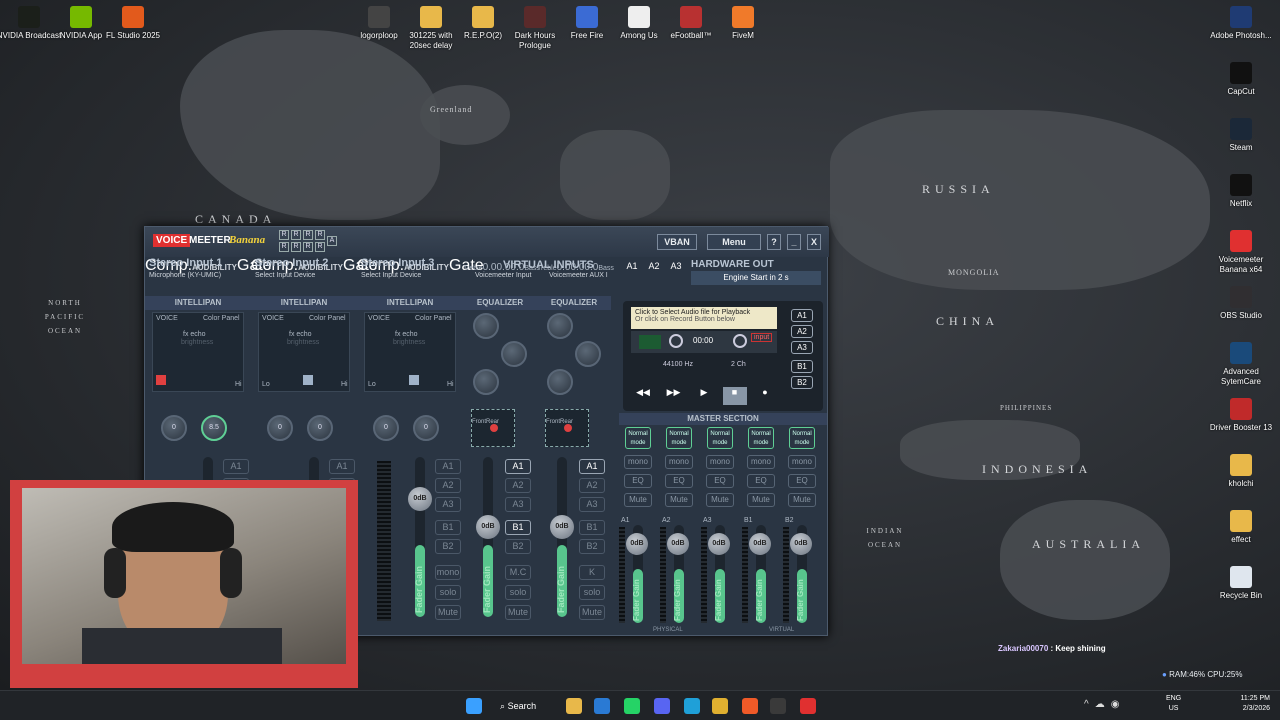 Image resolution: width=1280 pixels, height=720 pixels. I want to click on surround-cursor, so click(494, 428).